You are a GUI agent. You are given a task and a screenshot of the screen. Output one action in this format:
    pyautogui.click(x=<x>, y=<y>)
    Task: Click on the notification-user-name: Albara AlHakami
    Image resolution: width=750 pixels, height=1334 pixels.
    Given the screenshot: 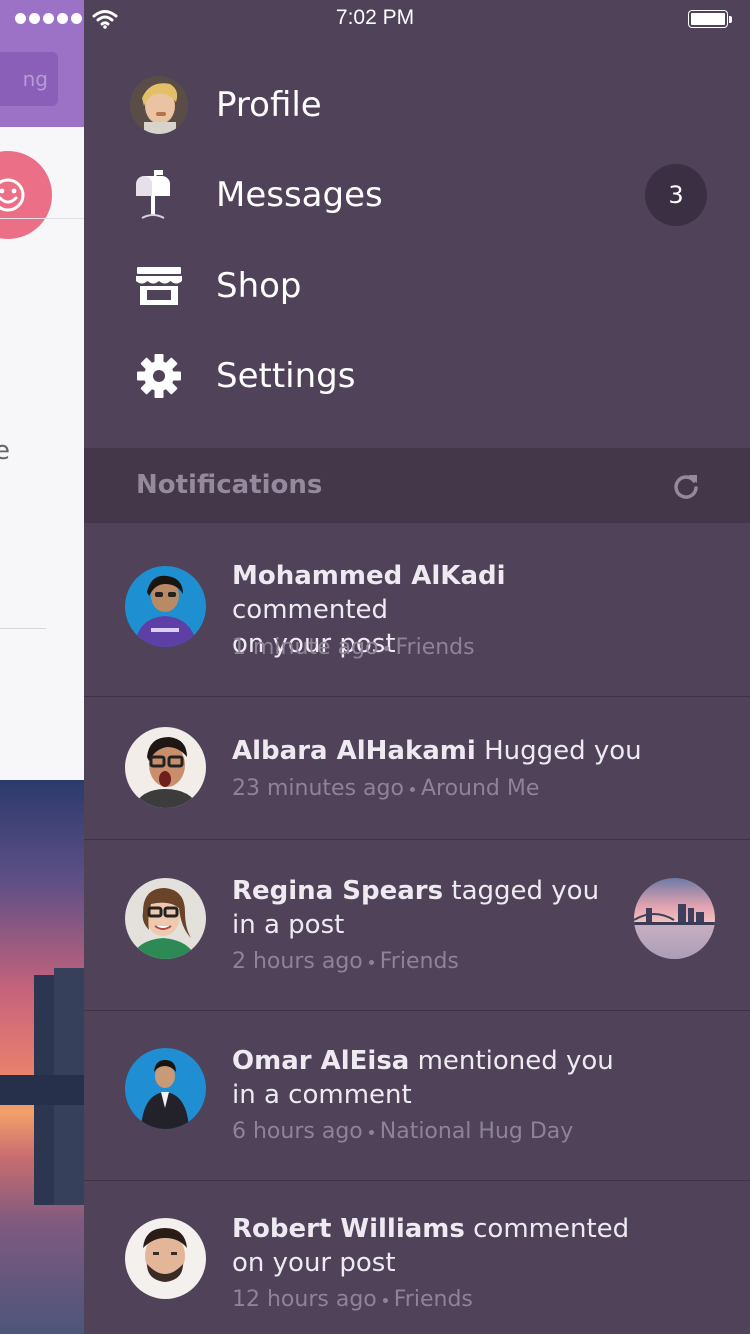 What is the action you would take?
    pyautogui.click(x=354, y=751)
    